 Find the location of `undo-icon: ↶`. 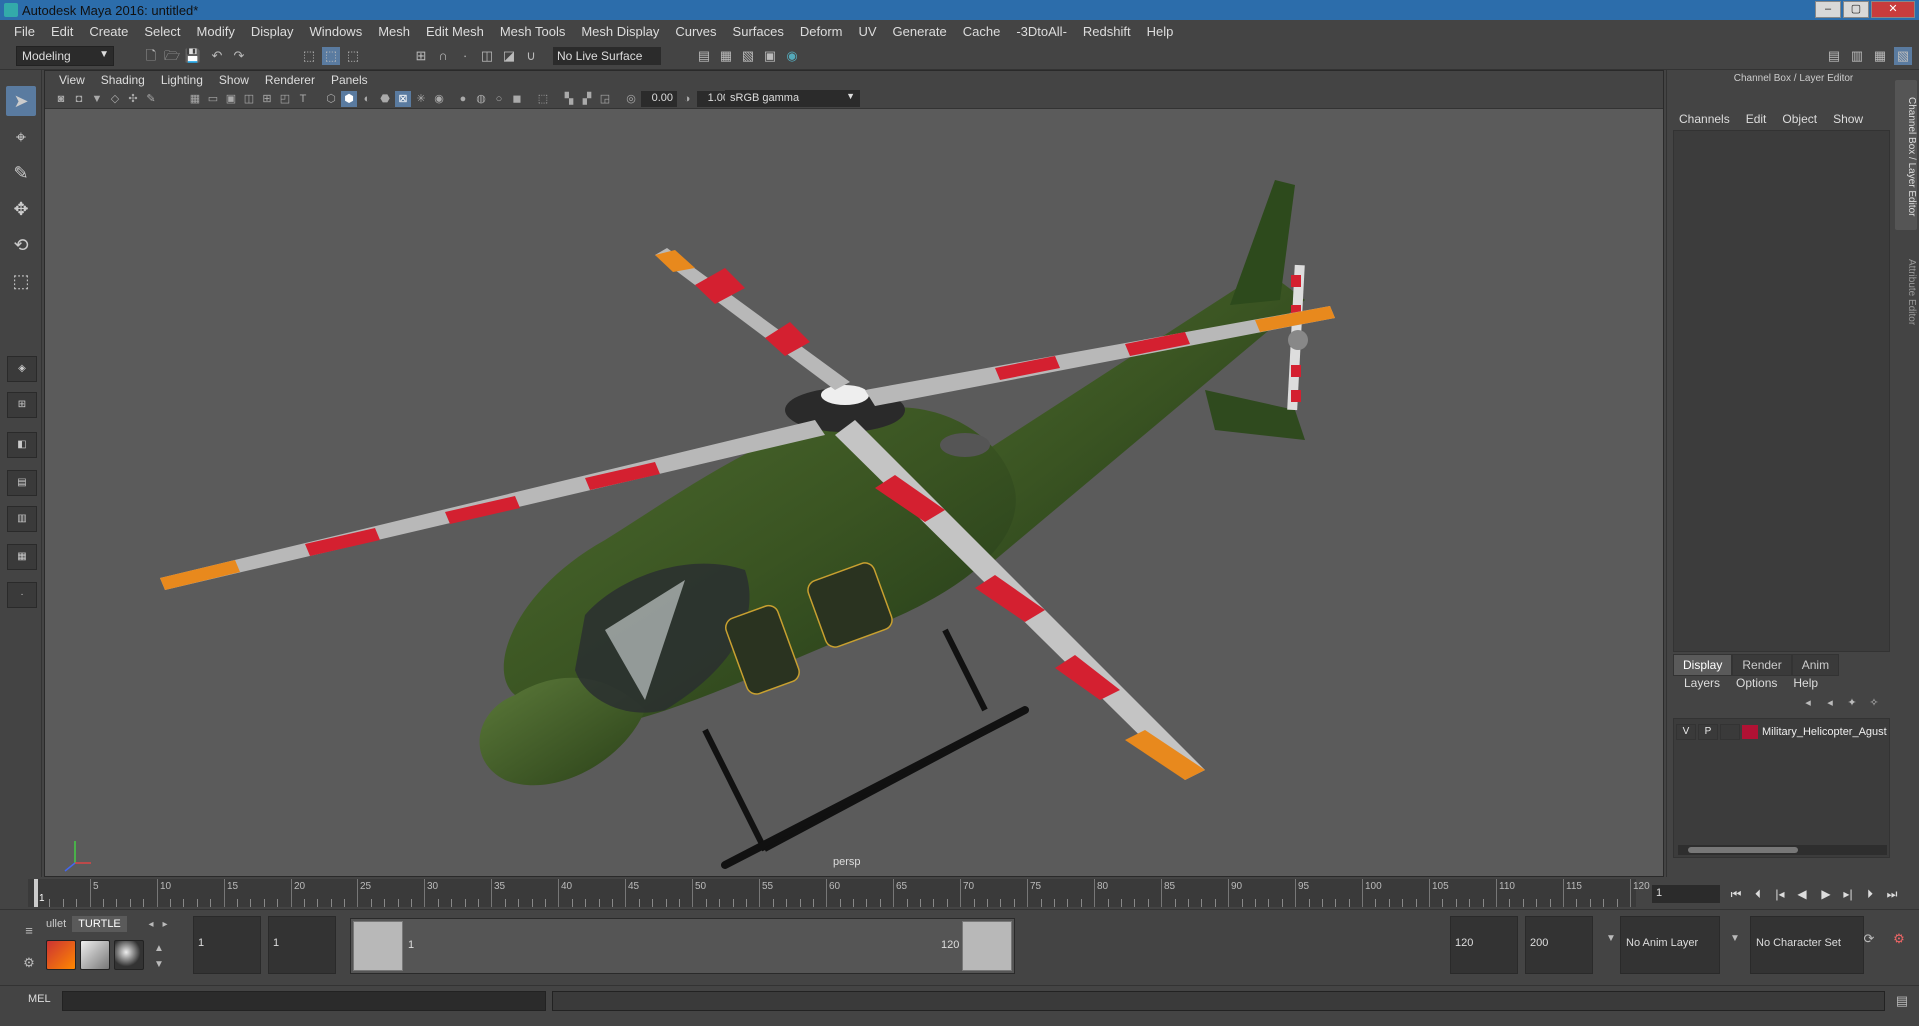

undo-icon: ↶ is located at coordinates (217, 56).